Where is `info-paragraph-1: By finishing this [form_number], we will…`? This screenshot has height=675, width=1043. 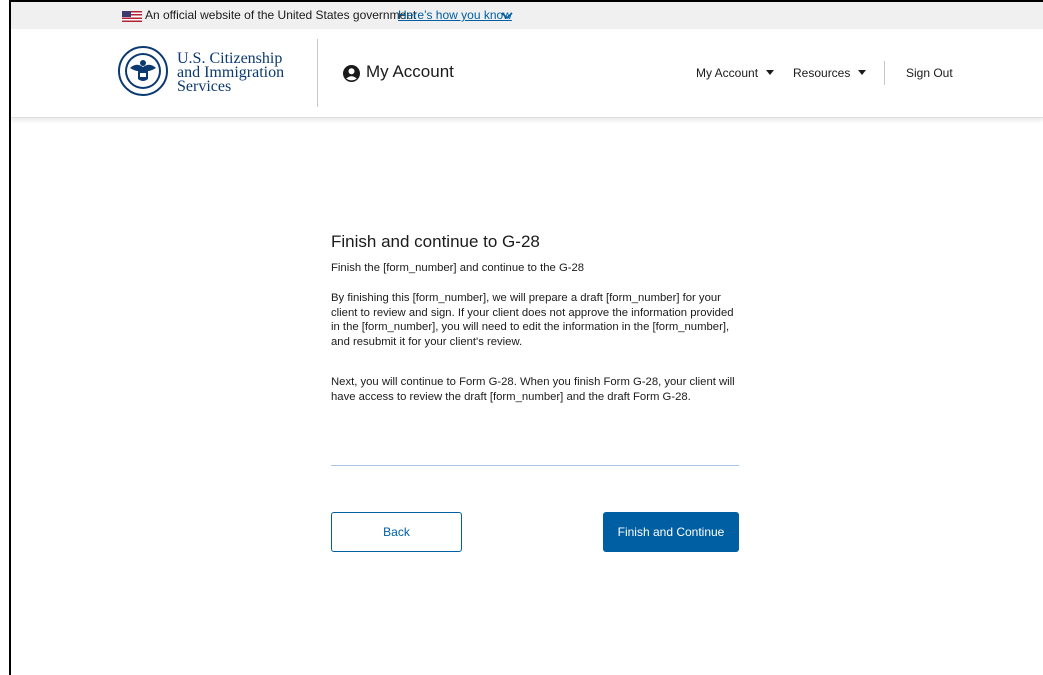 info-paragraph-1: By finishing this [form_number], we will… is located at coordinates (532, 320).